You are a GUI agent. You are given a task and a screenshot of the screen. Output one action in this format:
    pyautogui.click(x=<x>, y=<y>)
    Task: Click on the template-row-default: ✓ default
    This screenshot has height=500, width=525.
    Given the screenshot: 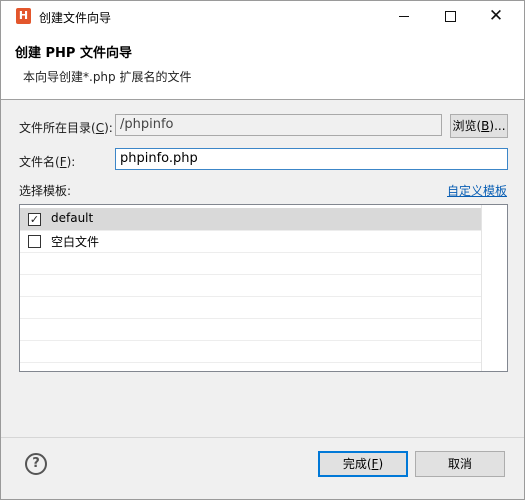 What is the action you would take?
    pyautogui.click(x=250, y=219)
    